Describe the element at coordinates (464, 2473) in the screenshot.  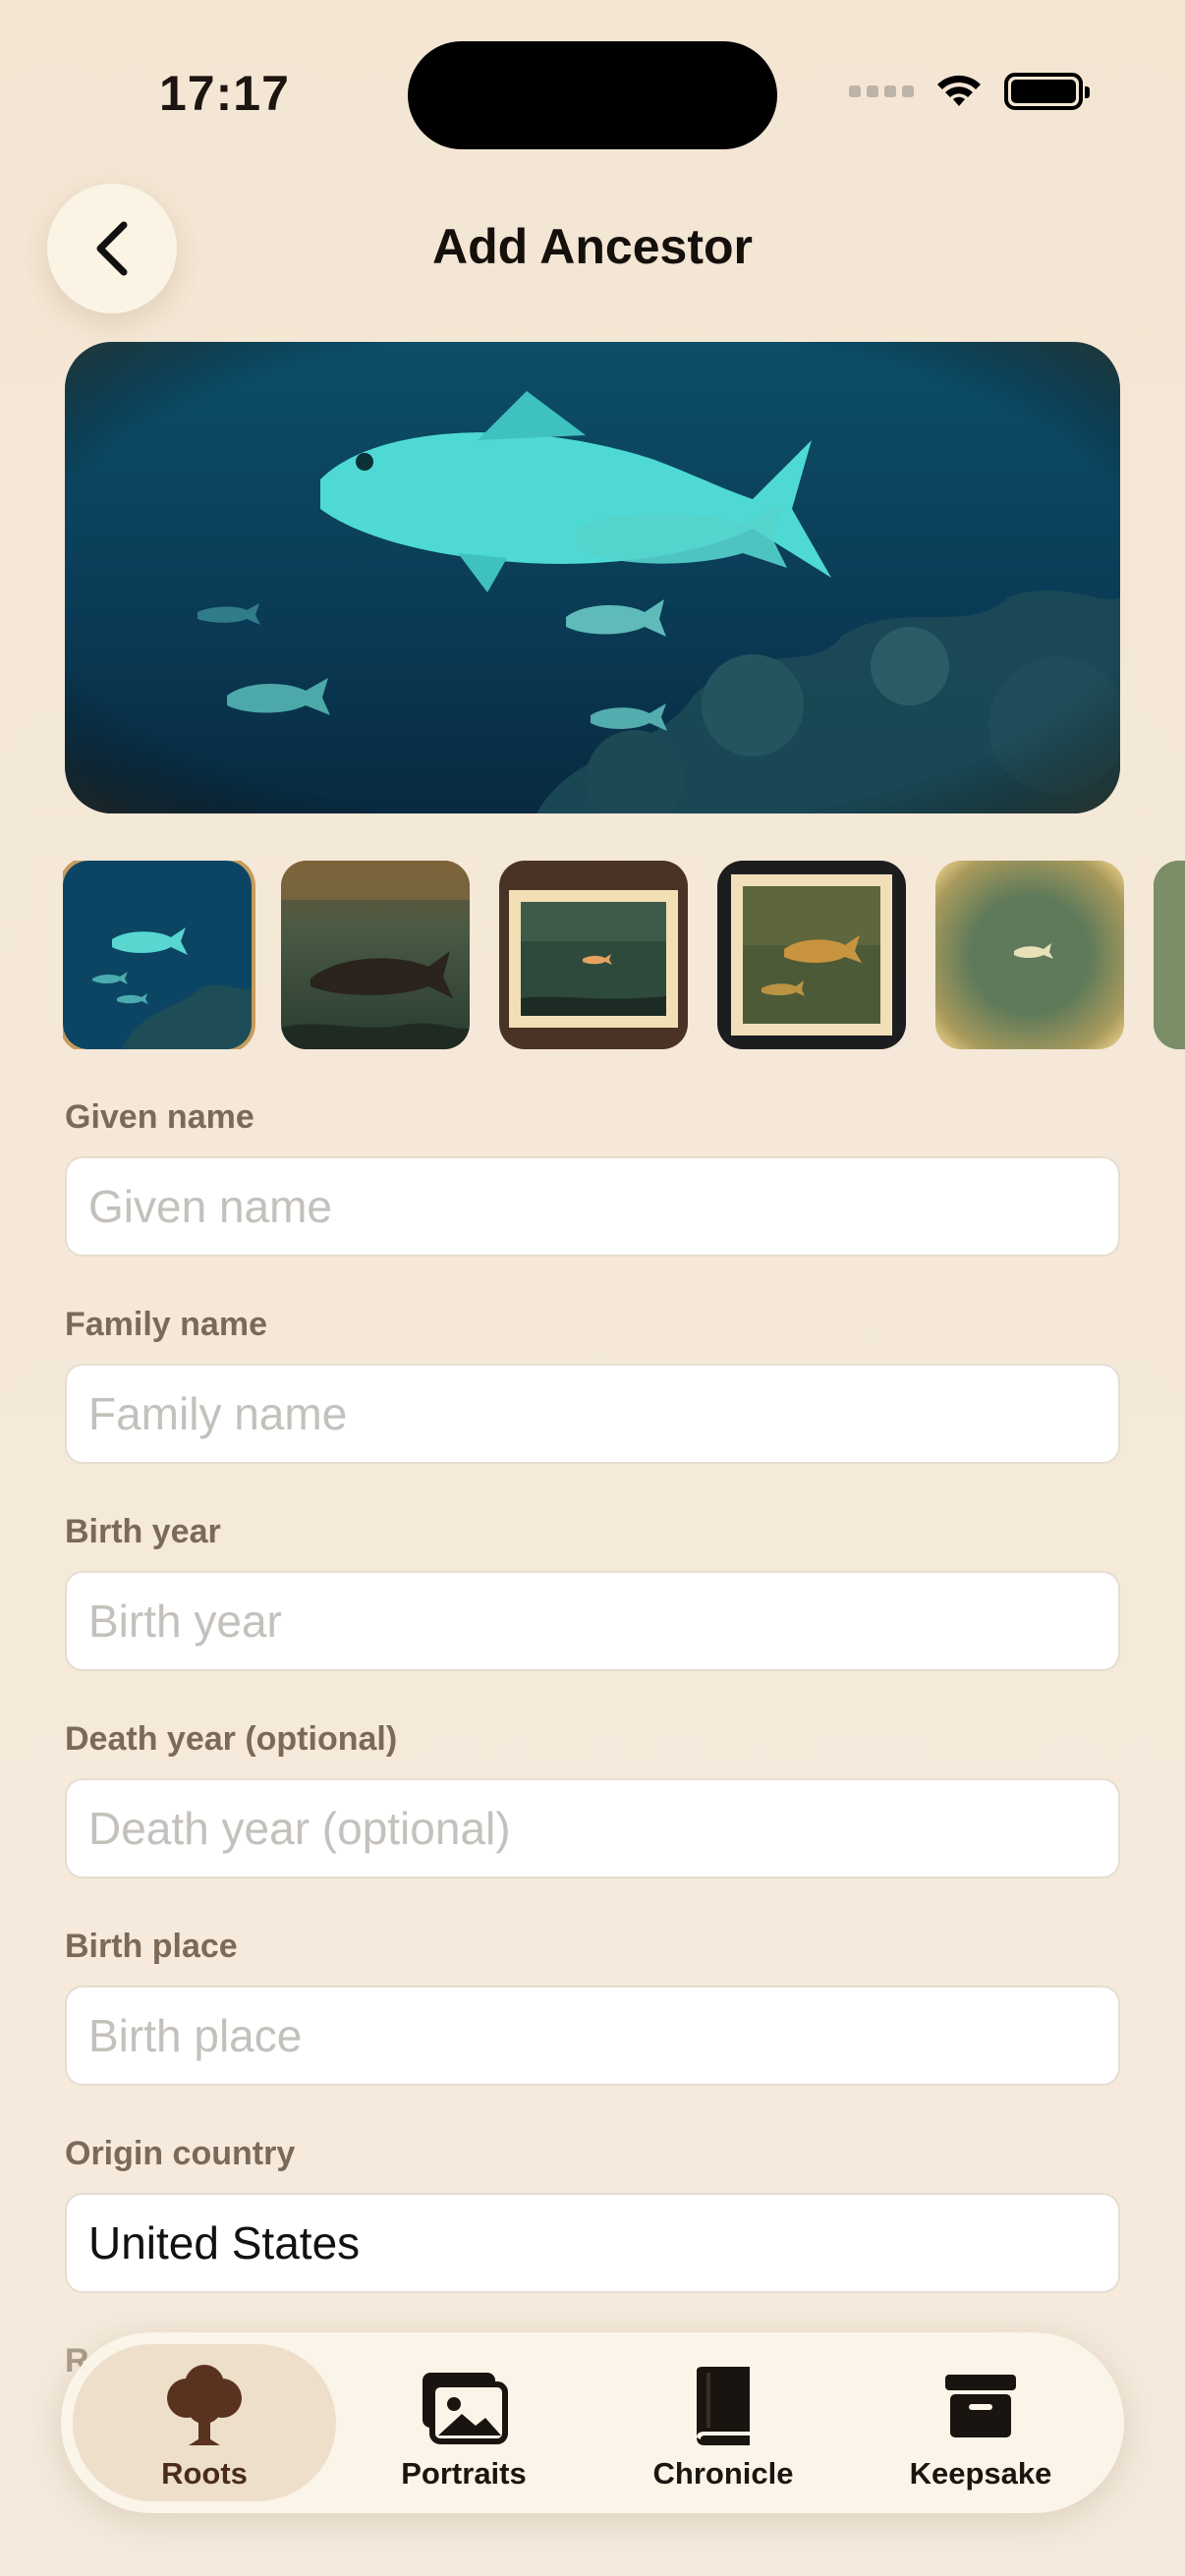
I see `tab-portraits-label: Portraits` at that location.